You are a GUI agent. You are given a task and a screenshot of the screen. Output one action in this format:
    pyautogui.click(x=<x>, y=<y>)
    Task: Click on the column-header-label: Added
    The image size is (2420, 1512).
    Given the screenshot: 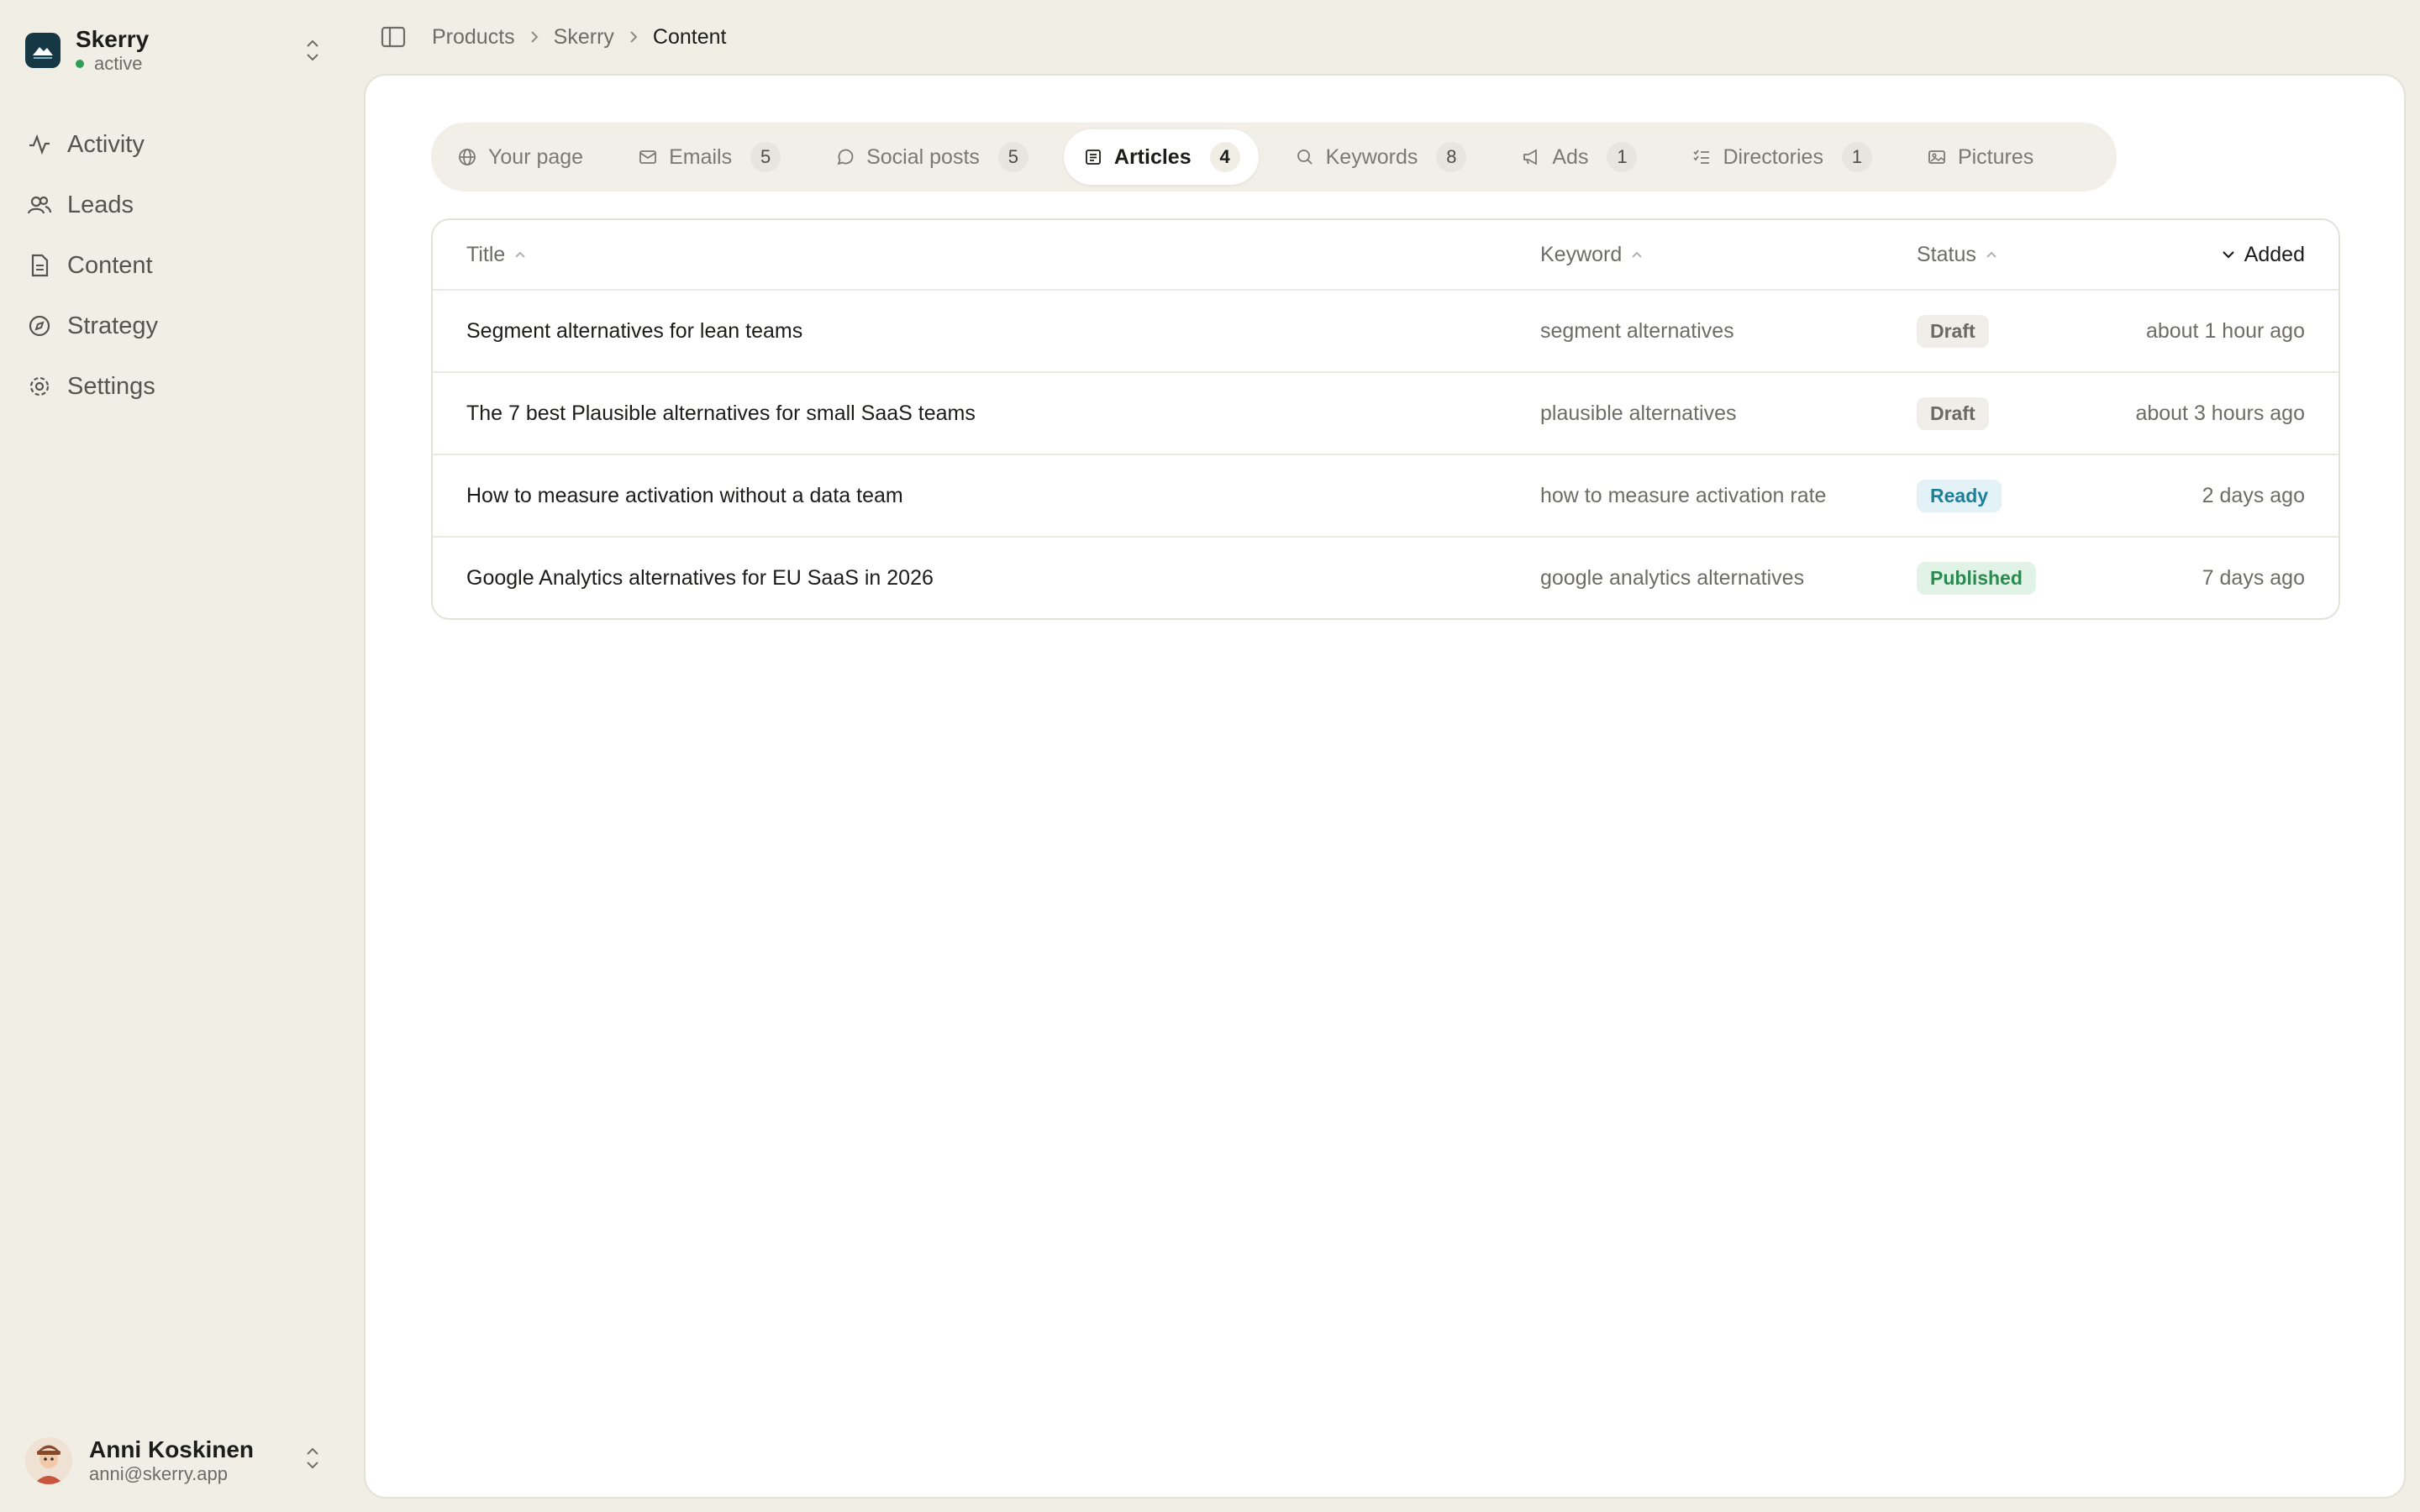 What is the action you would take?
    pyautogui.click(x=2274, y=254)
    